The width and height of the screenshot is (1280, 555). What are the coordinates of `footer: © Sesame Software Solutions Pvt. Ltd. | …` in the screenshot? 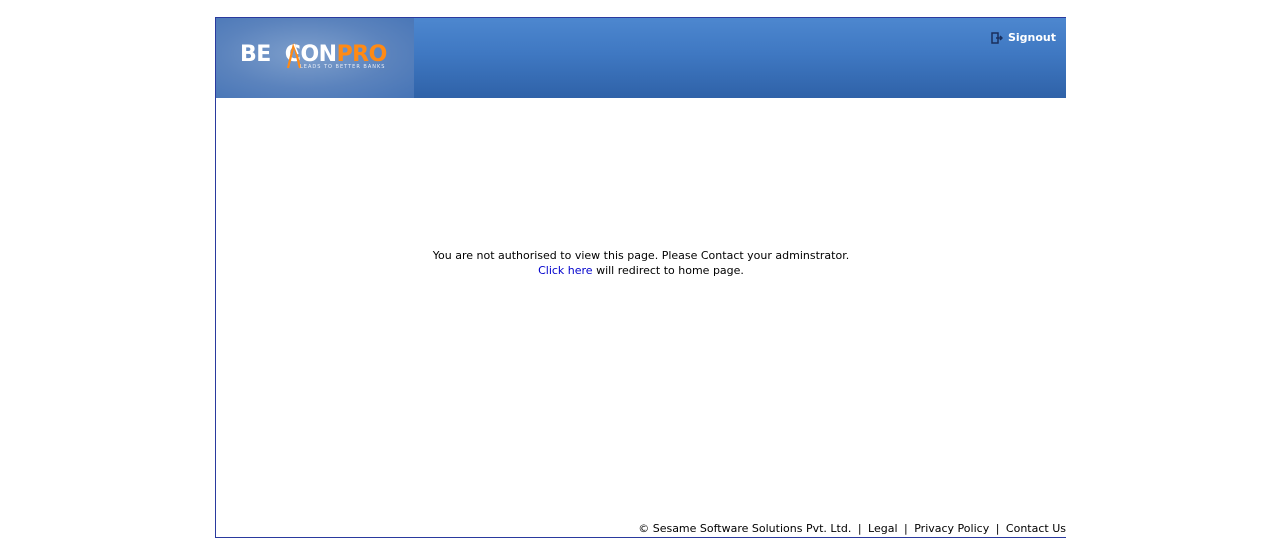 It's located at (852, 528).